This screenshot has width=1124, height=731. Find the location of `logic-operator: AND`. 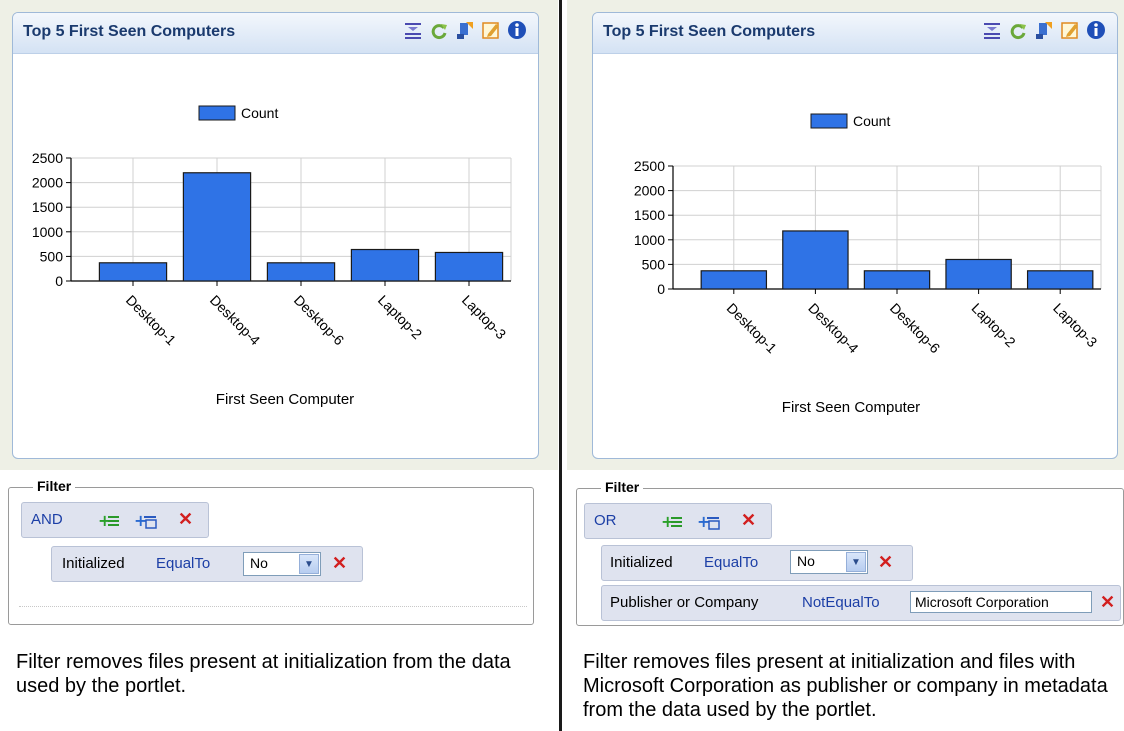

logic-operator: AND is located at coordinates (47, 519).